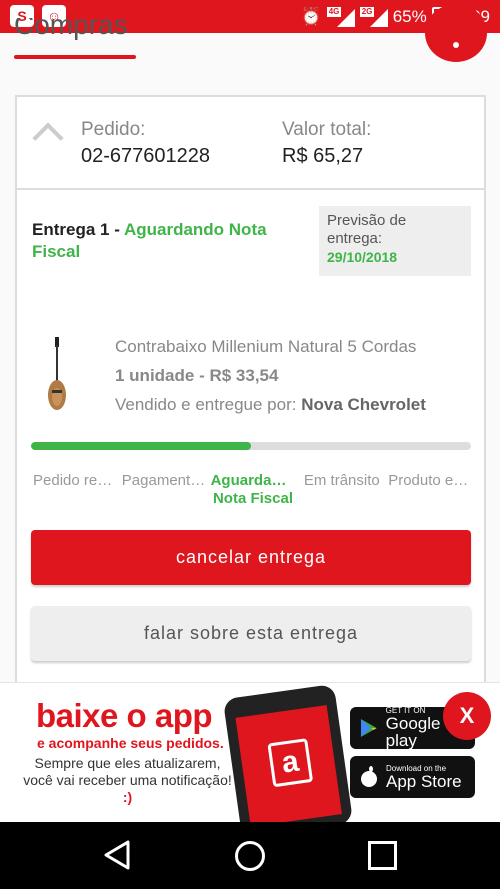 The height and width of the screenshot is (889, 500). I want to click on more-icon, so click(456, 45).